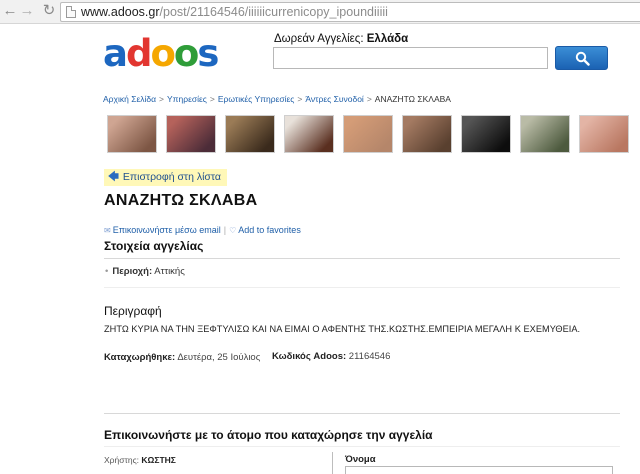  What do you see at coordinates (171, 177) in the screenshot?
I see `back-to-list-label: Επιστροφή στη λίστα` at bounding box center [171, 177].